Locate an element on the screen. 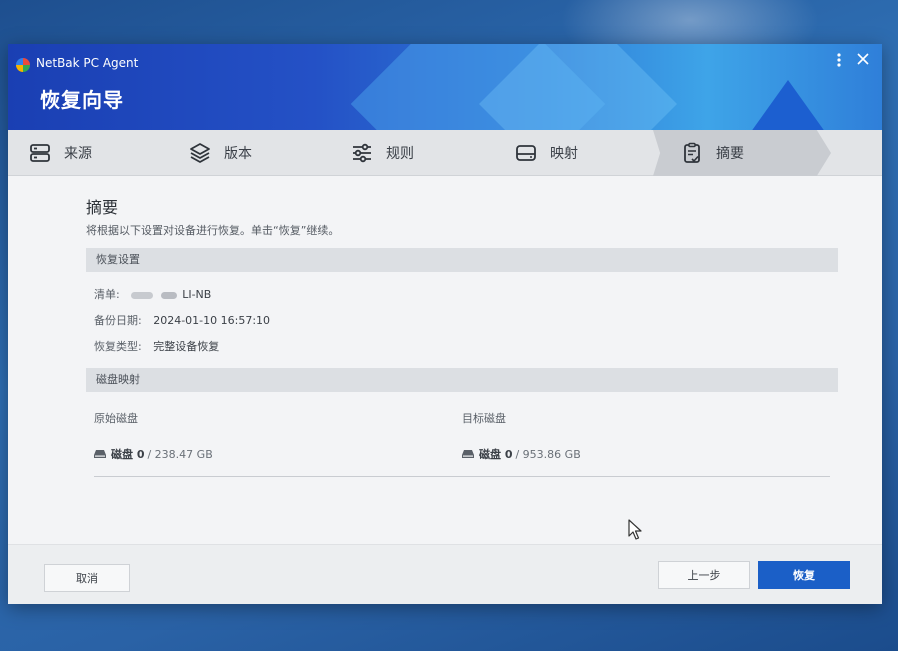 Image resolution: width=898 pixels, height=651 pixels. back-button: 上一步 is located at coordinates (704, 575).